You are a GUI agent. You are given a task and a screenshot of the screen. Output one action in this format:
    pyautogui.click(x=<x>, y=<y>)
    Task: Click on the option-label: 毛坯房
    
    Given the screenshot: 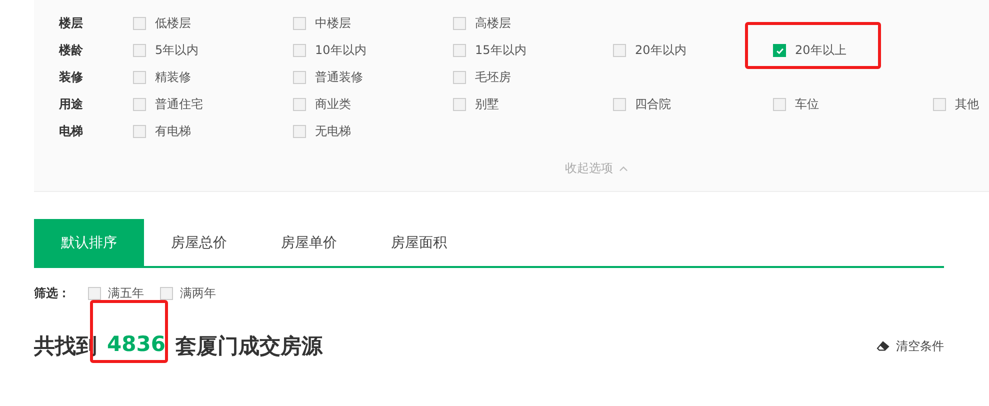 What is the action you would take?
    pyautogui.click(x=493, y=77)
    